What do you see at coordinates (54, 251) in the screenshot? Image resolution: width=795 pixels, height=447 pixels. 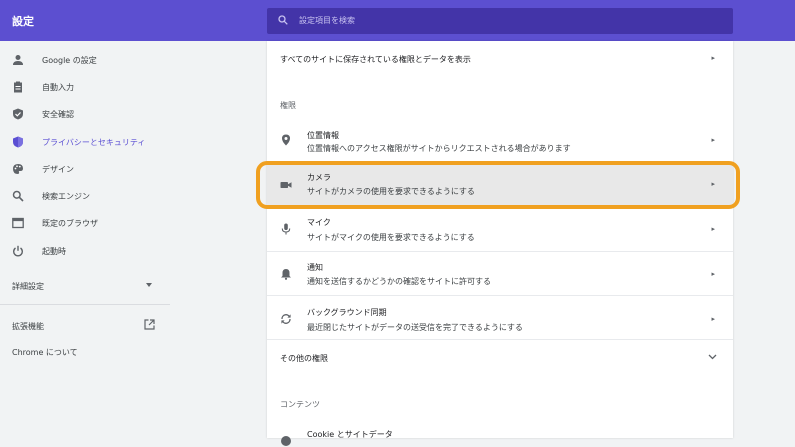 I see `sidebar-item-label: 起動時` at bounding box center [54, 251].